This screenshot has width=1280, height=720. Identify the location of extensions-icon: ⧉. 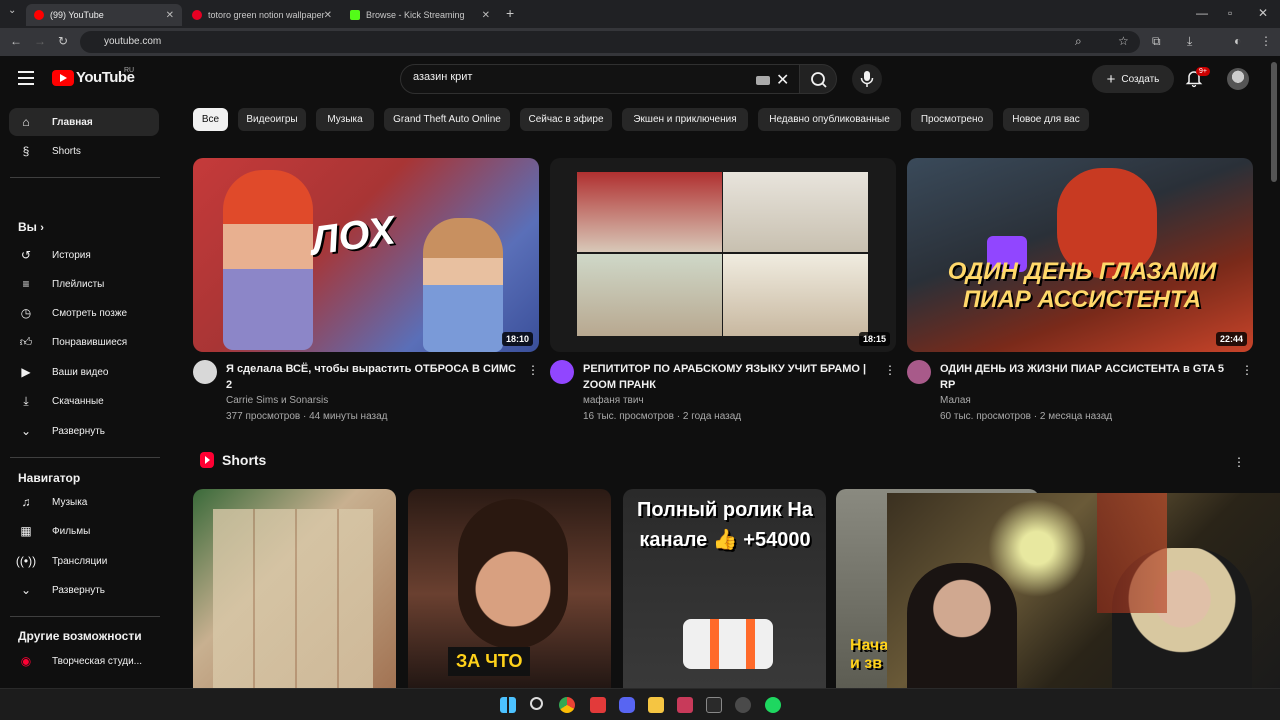
(1156, 41).